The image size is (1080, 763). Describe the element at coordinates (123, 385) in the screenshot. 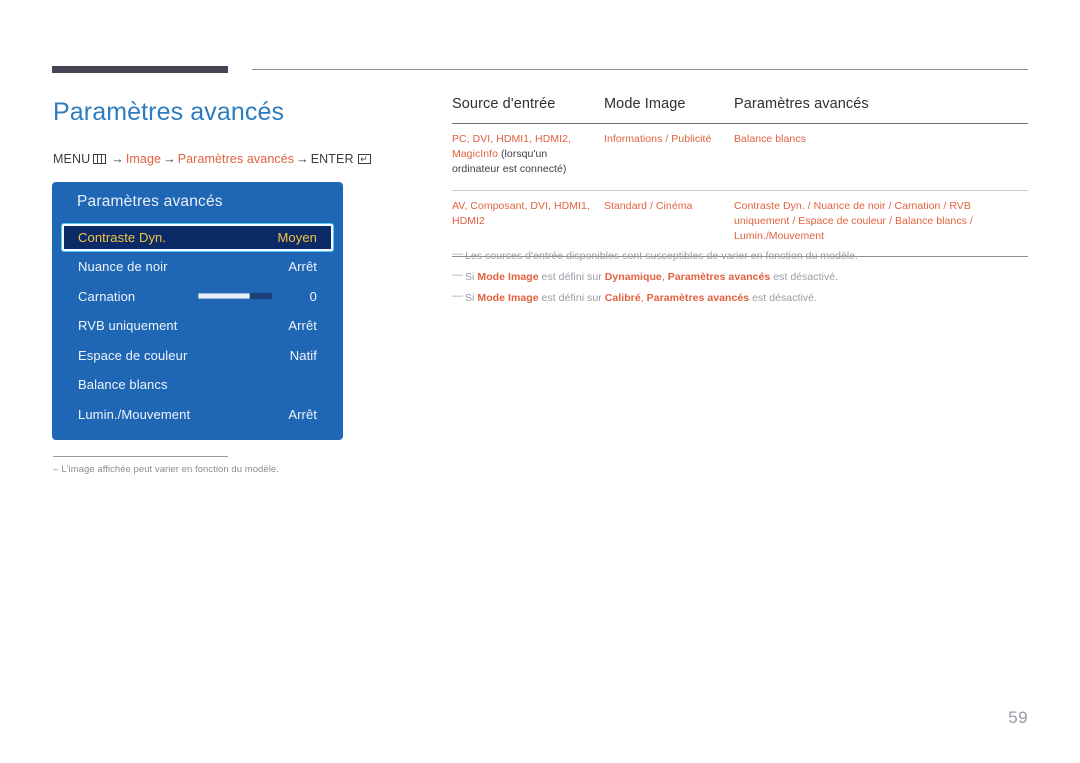

I see `osd-row-label: Balance blancs` at that location.